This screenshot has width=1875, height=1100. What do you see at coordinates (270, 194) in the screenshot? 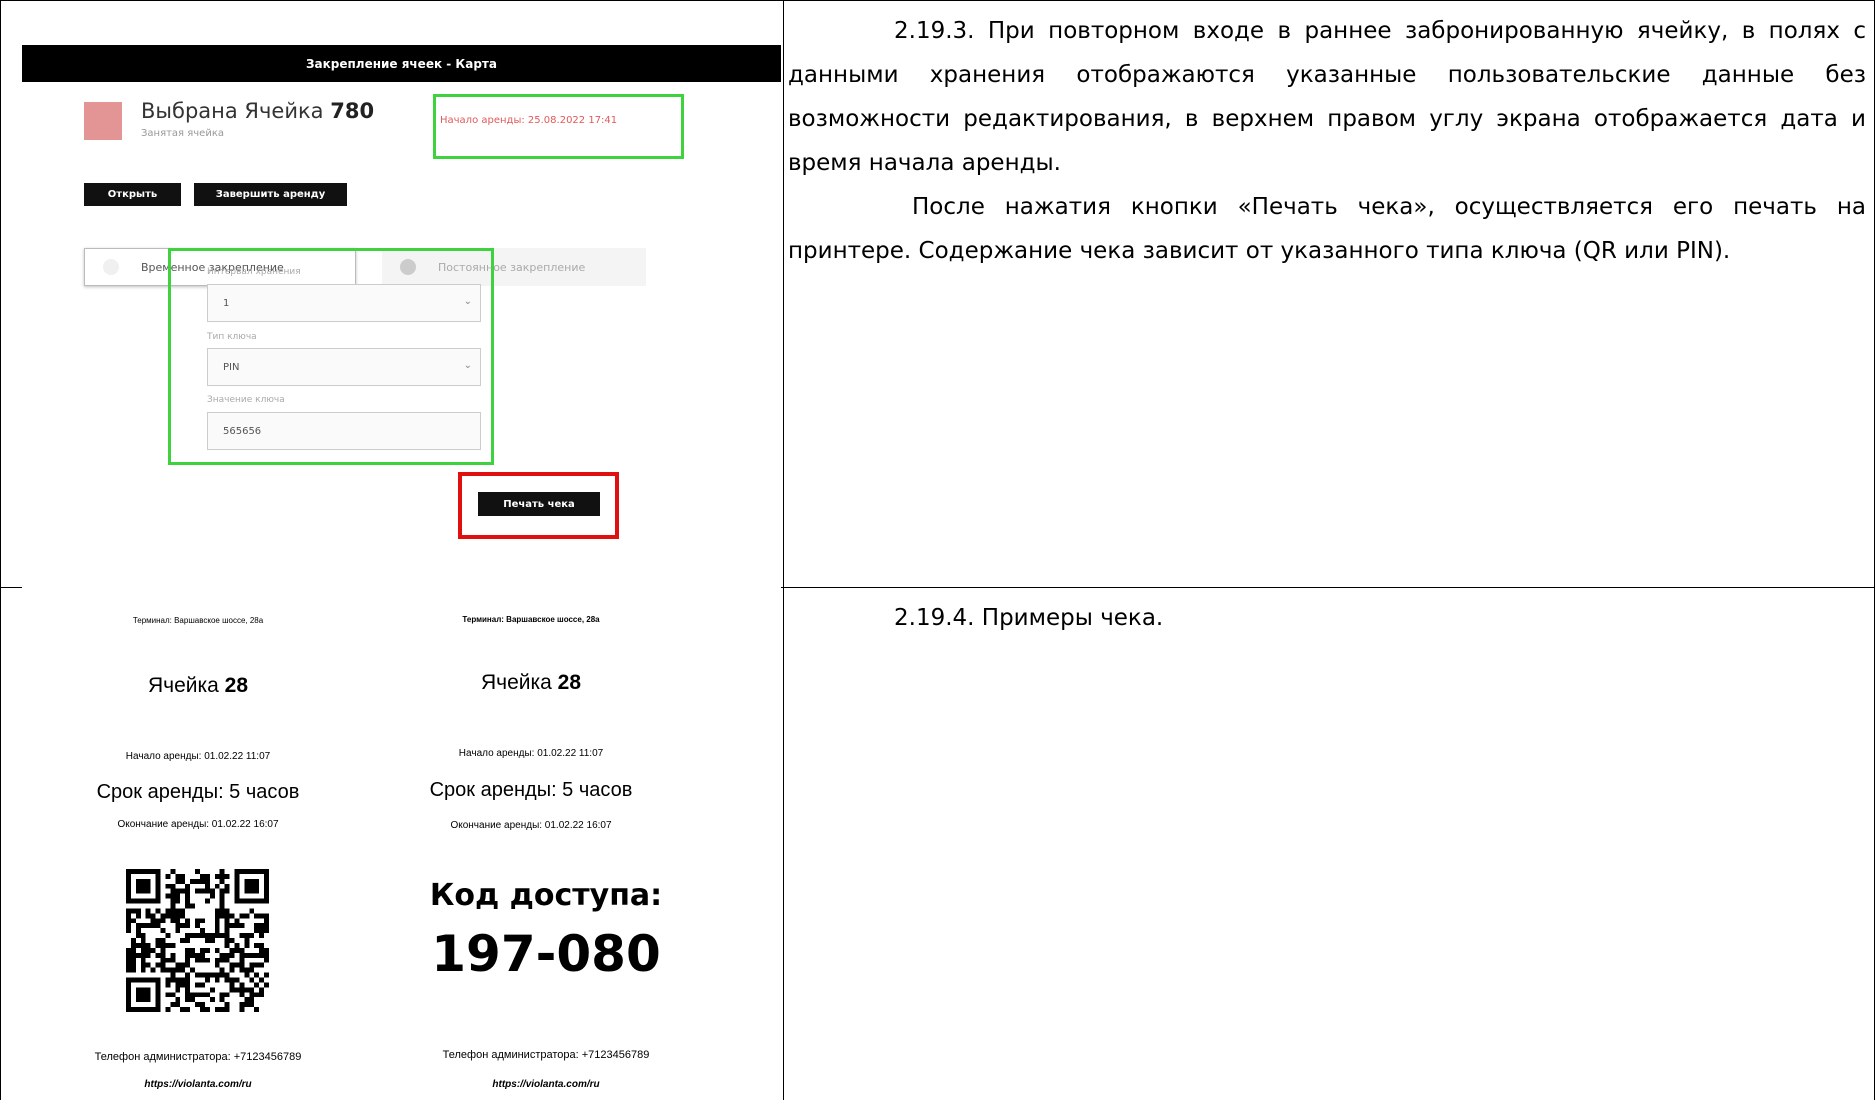
I see `finish-rent-button: Завершить аренду` at bounding box center [270, 194].